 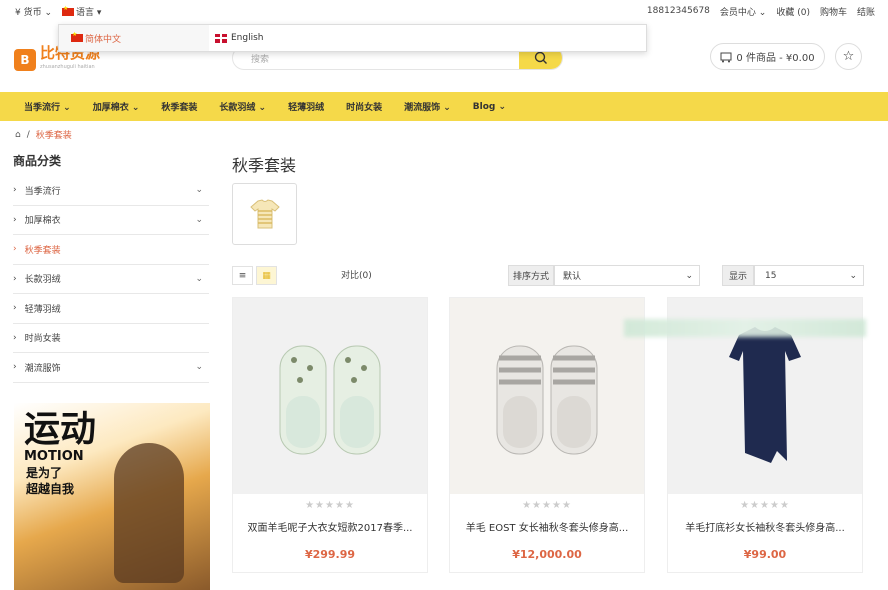 What do you see at coordinates (33, 11) in the screenshot?
I see `currency-selector: ¥ 货币 ⌄` at bounding box center [33, 11].